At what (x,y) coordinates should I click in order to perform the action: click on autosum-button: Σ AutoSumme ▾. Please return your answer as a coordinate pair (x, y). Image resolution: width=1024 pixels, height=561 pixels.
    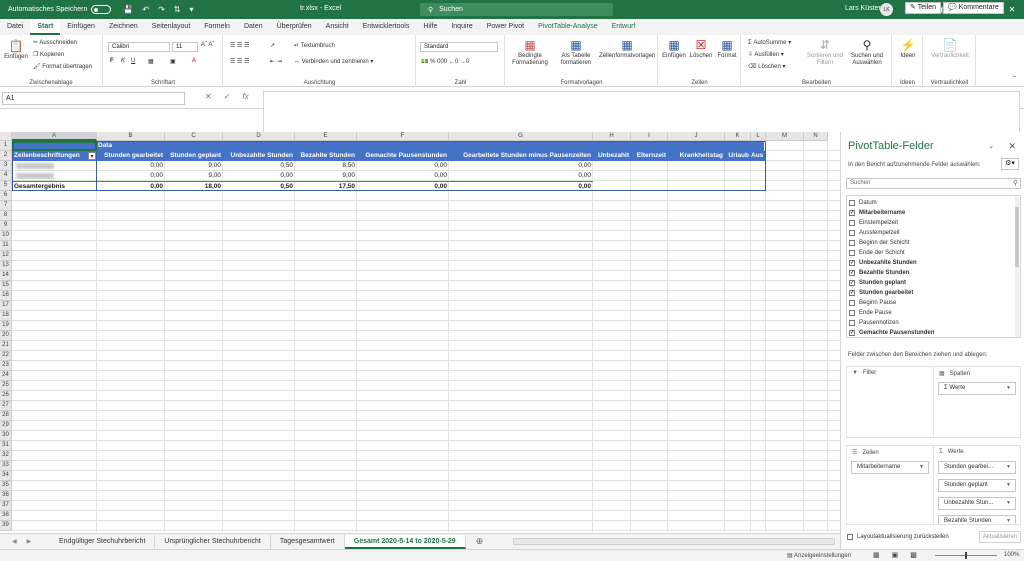
    Looking at the image, I should click on (769, 42).